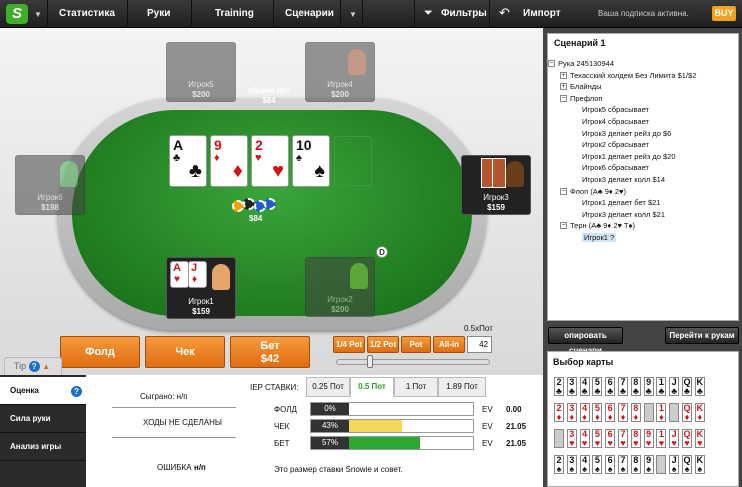  What do you see at coordinates (479, 344) in the screenshot?
I see `bet-amount-input: 42` at bounding box center [479, 344].